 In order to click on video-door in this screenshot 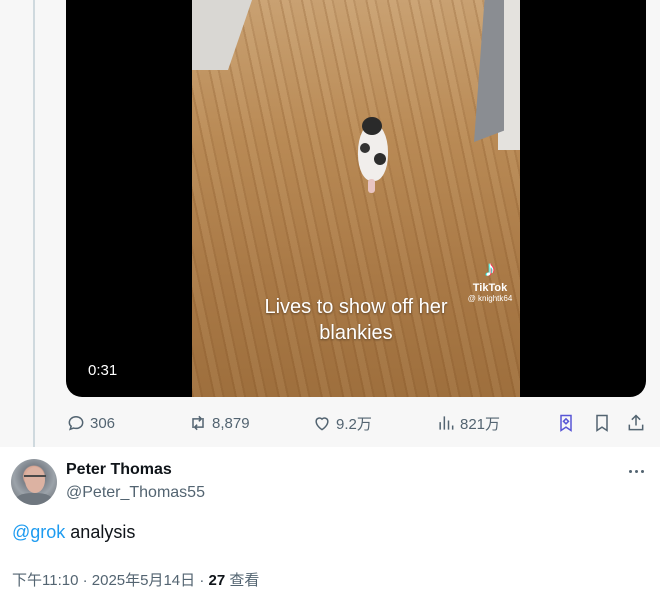, I will do `click(489, 71)`.